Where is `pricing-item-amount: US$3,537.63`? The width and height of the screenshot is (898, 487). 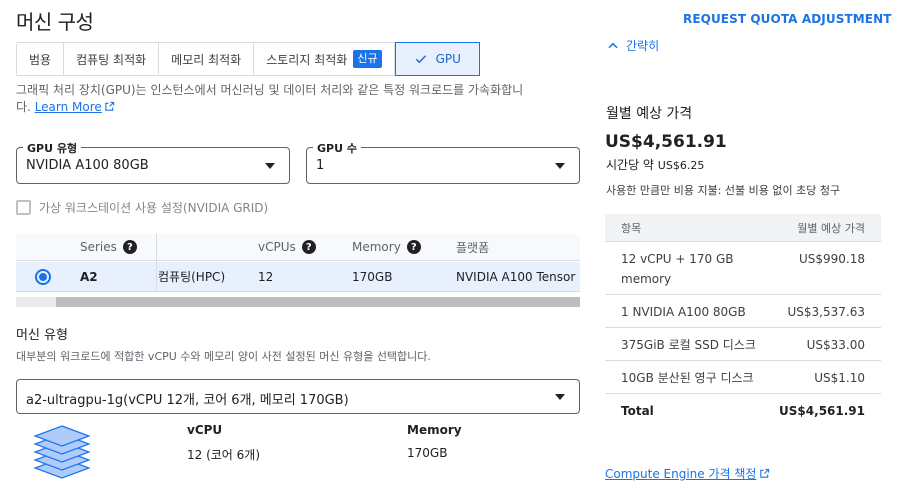
pricing-item-amount: US$3,537.63 is located at coordinates (826, 312).